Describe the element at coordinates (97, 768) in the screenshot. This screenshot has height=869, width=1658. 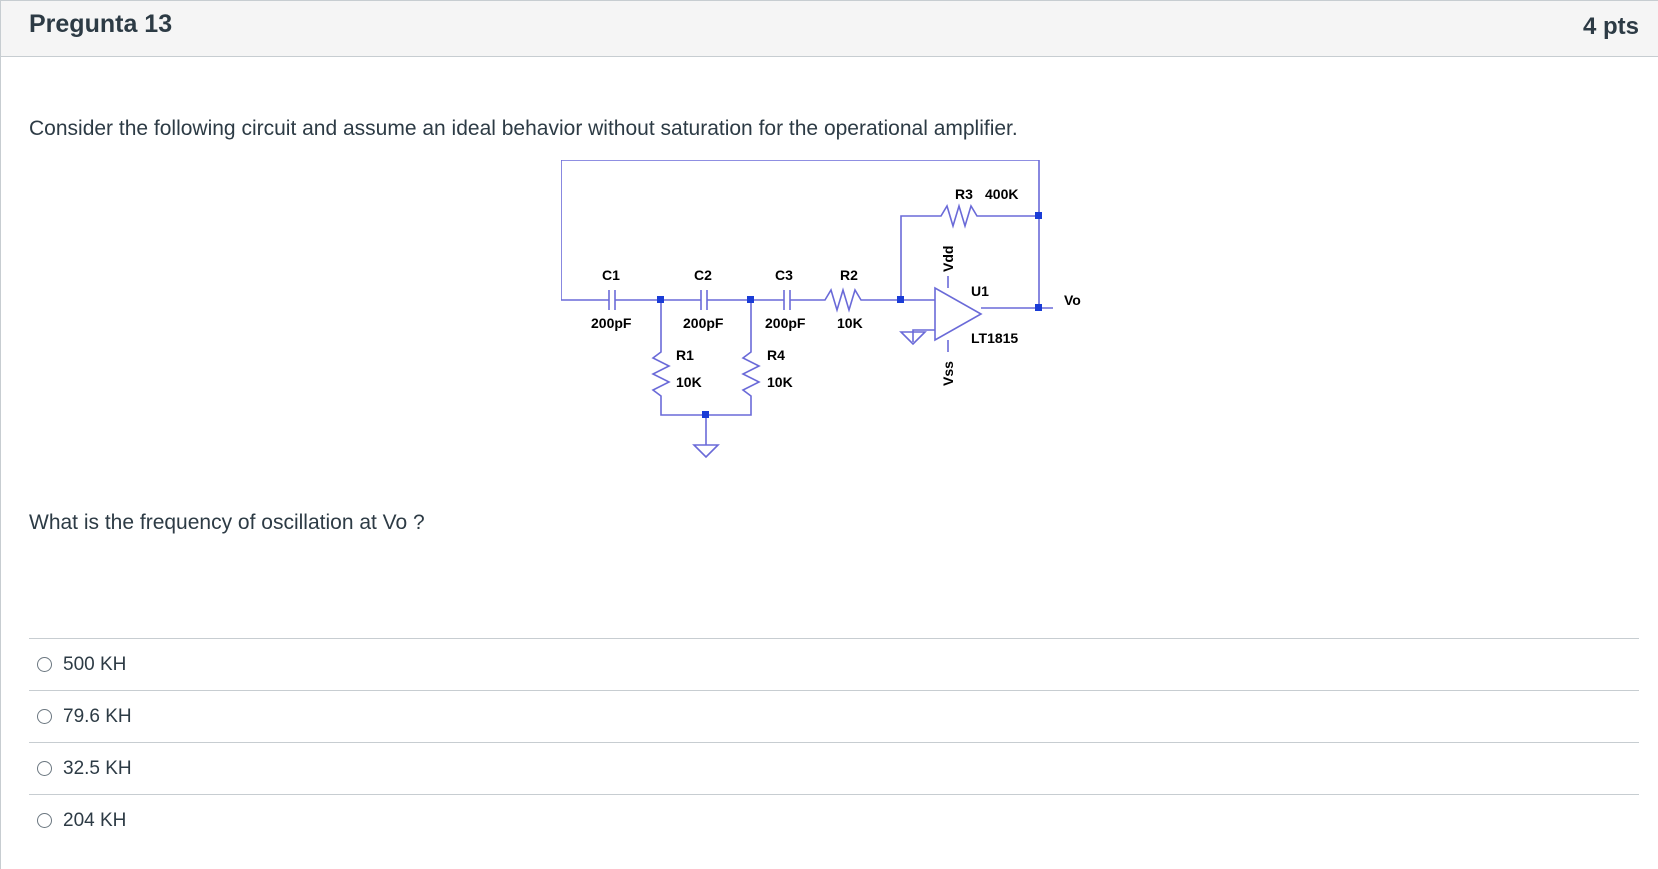
I see `answer-label: 32.5 KH` at that location.